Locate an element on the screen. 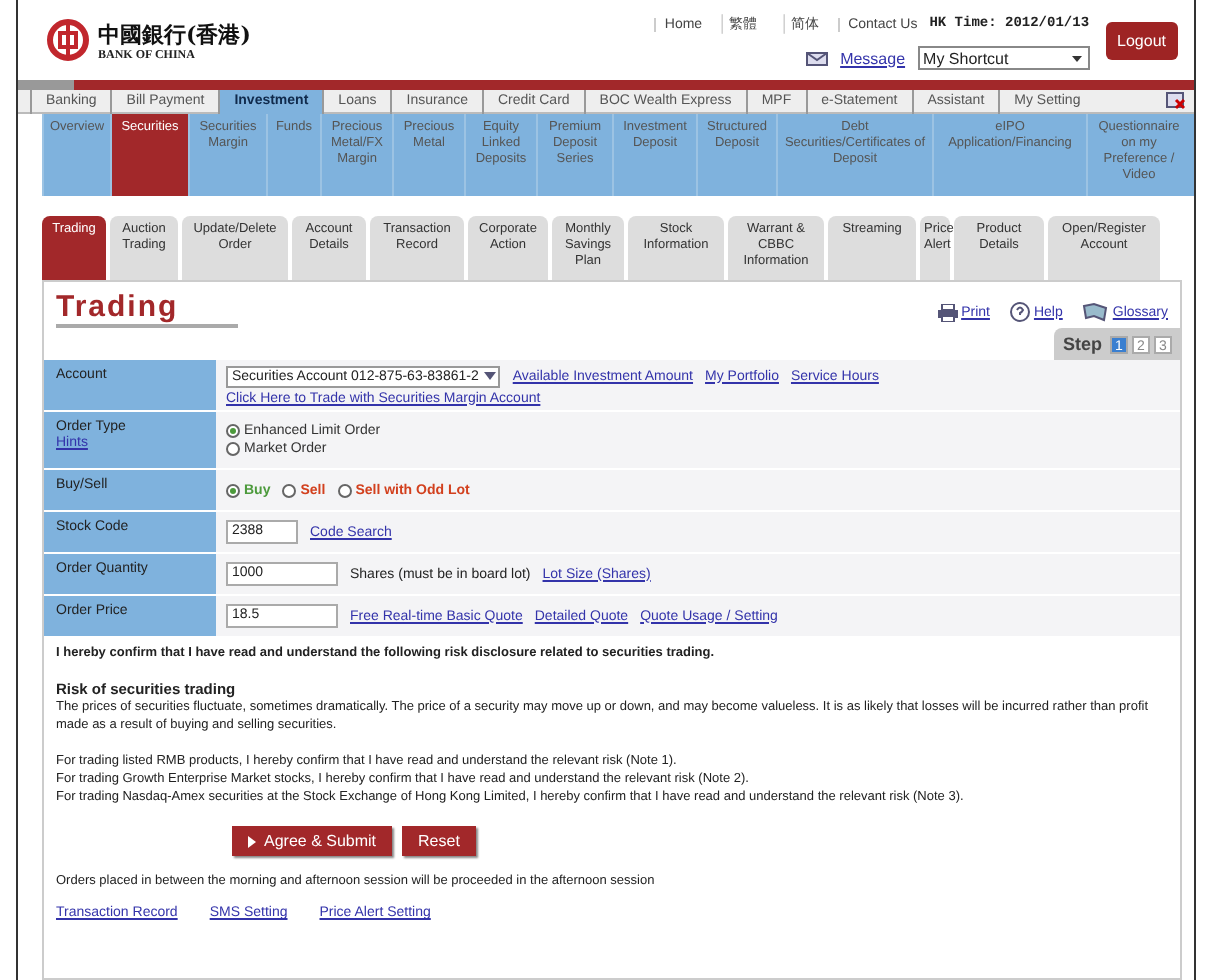  panel-title: Trading is located at coordinates (147, 309).